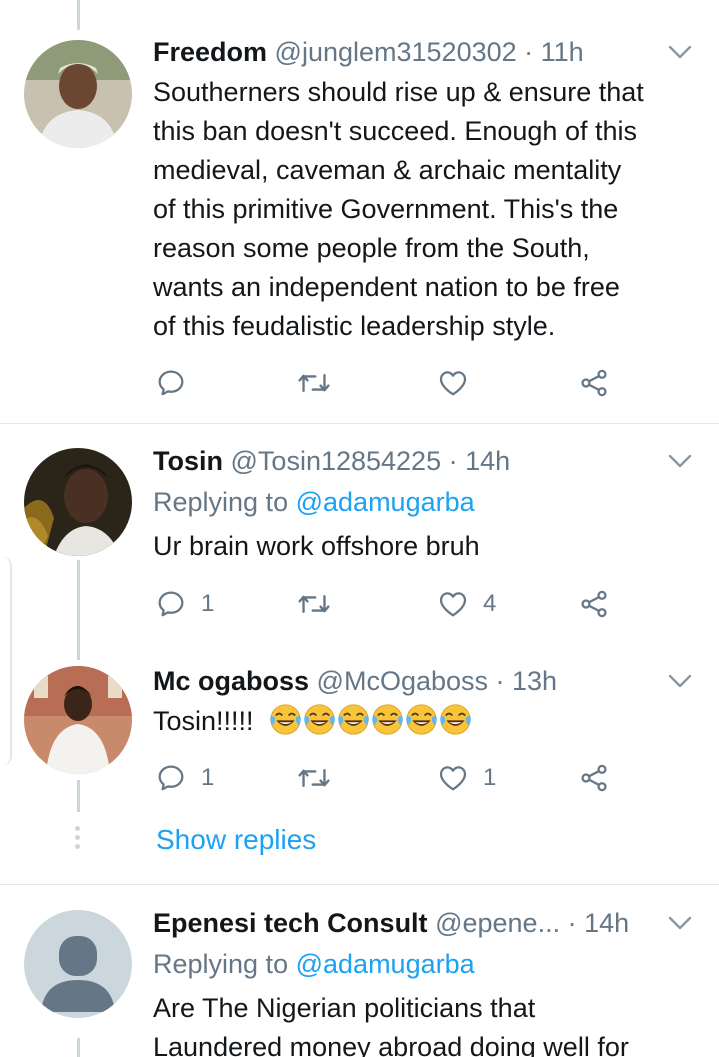  I want to click on like-button: 4, so click(466, 604).